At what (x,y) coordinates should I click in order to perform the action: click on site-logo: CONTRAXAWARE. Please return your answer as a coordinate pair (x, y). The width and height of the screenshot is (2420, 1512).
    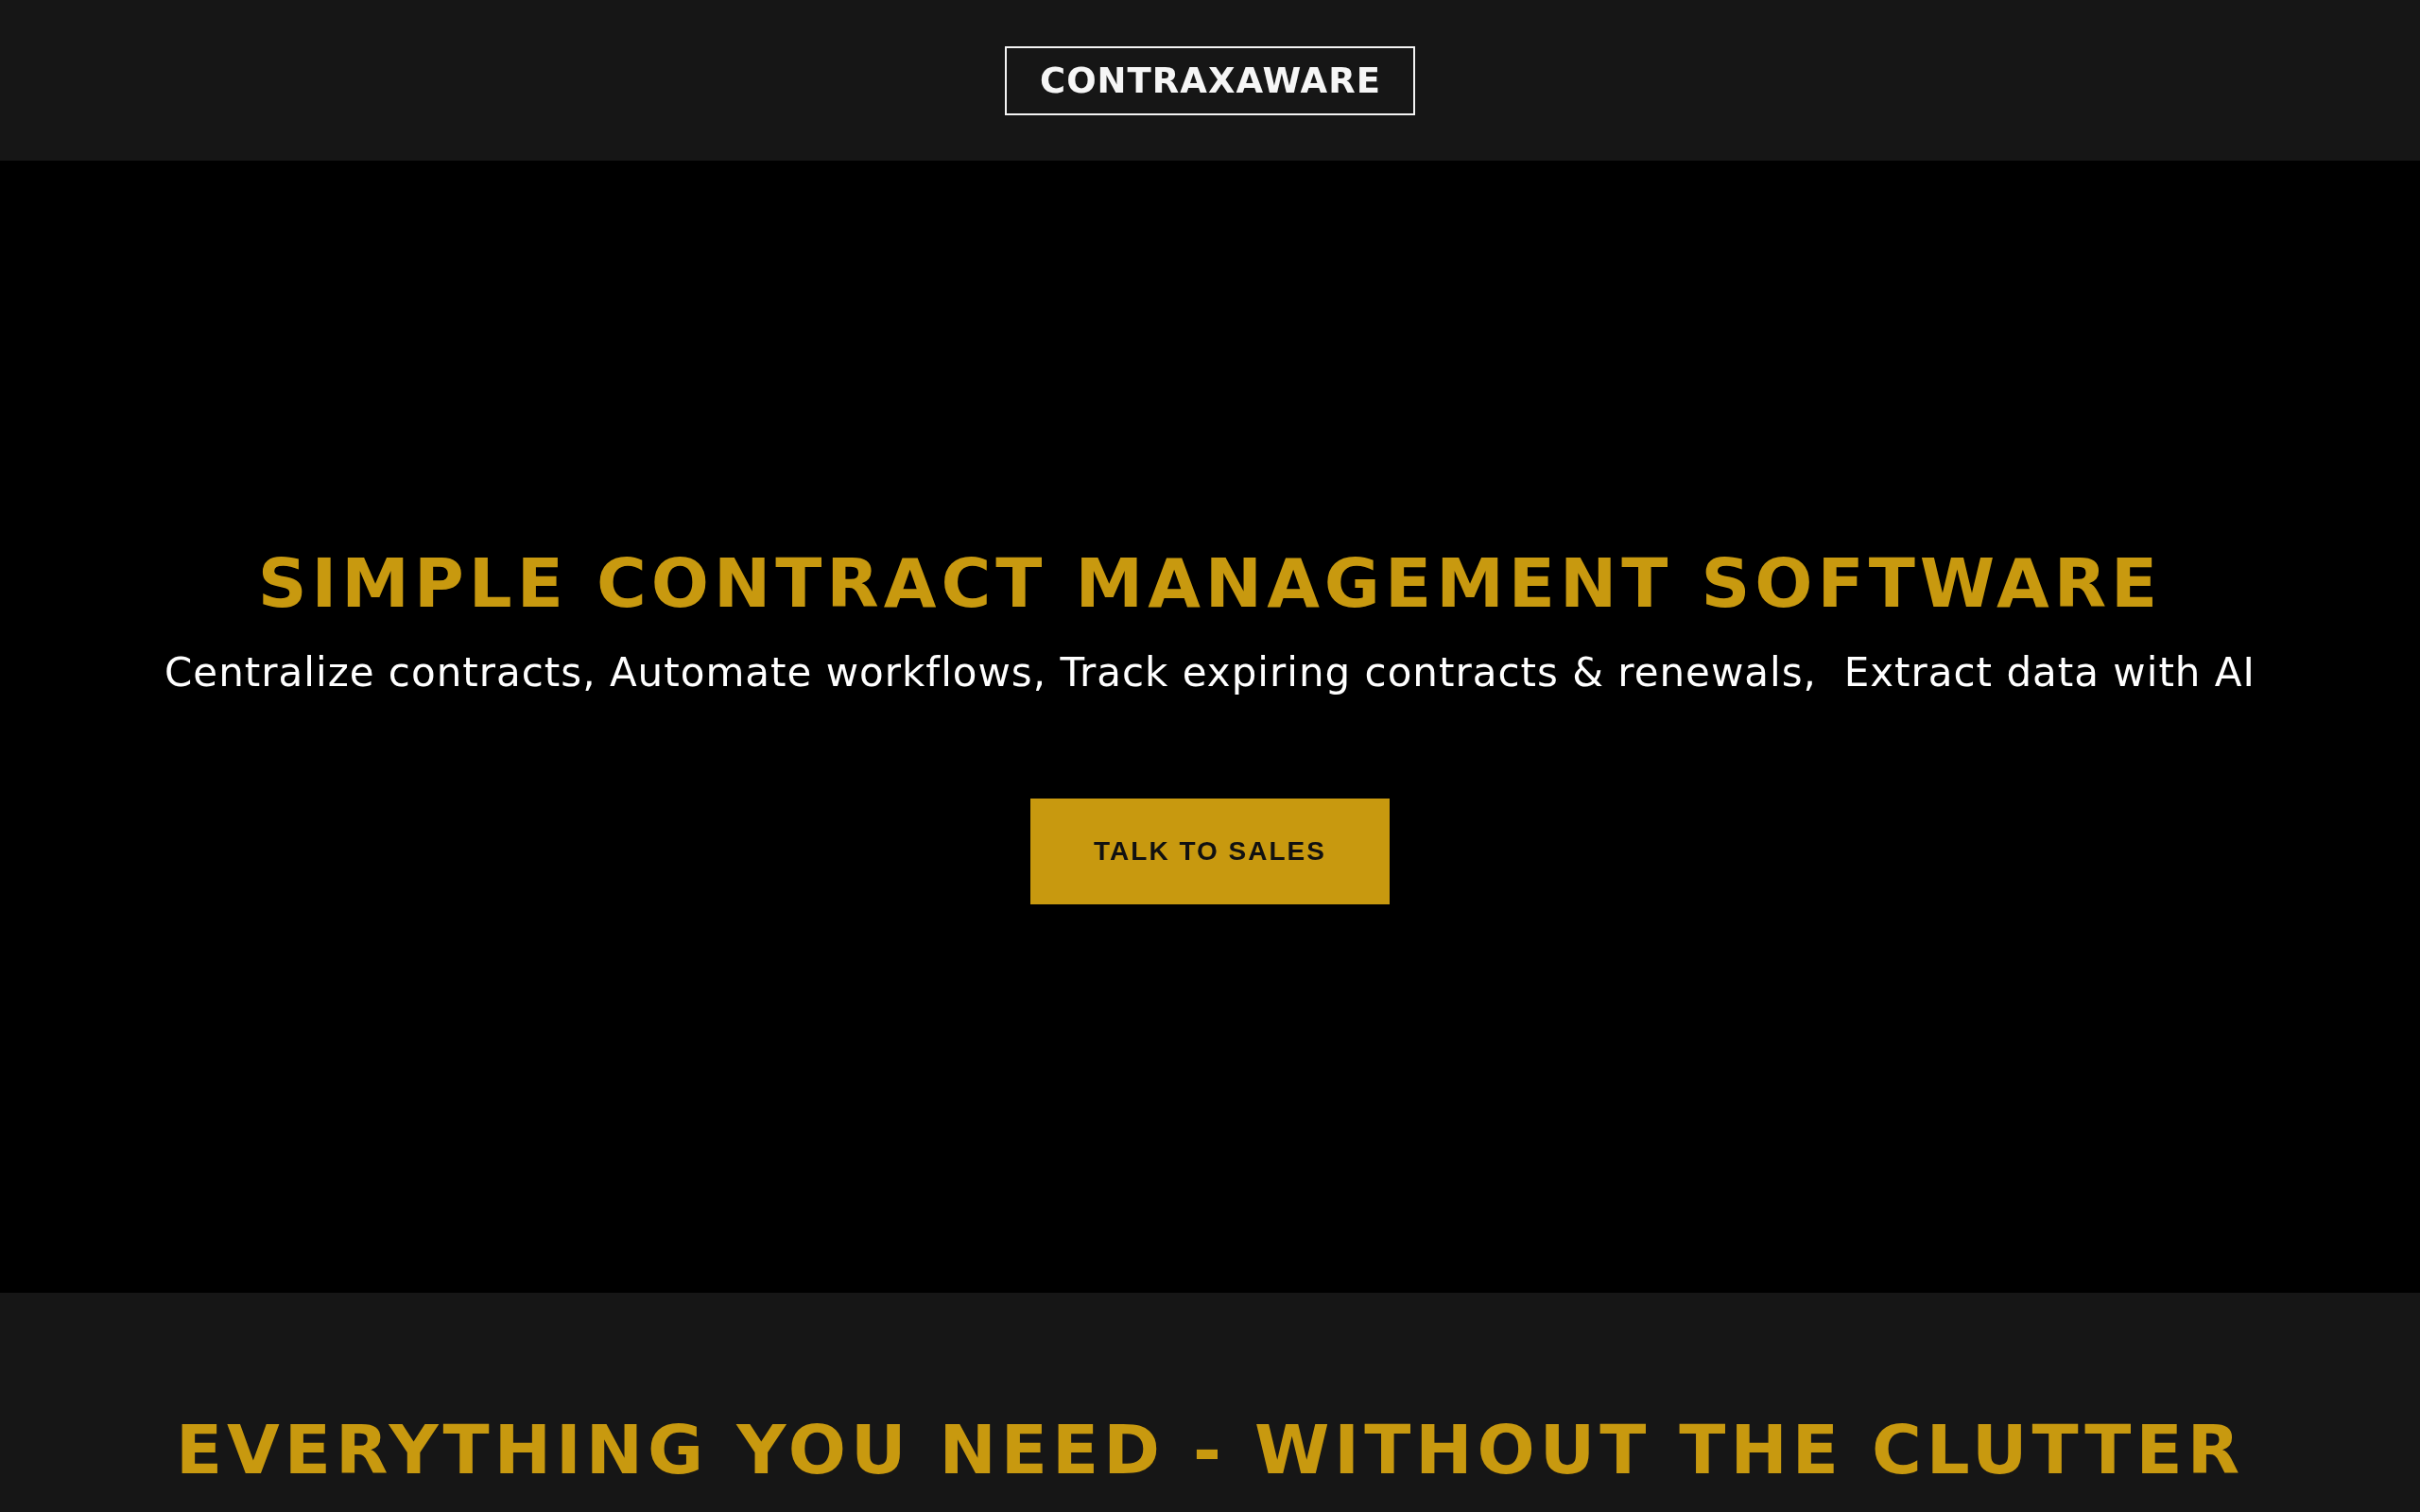
    Looking at the image, I should click on (1210, 80).